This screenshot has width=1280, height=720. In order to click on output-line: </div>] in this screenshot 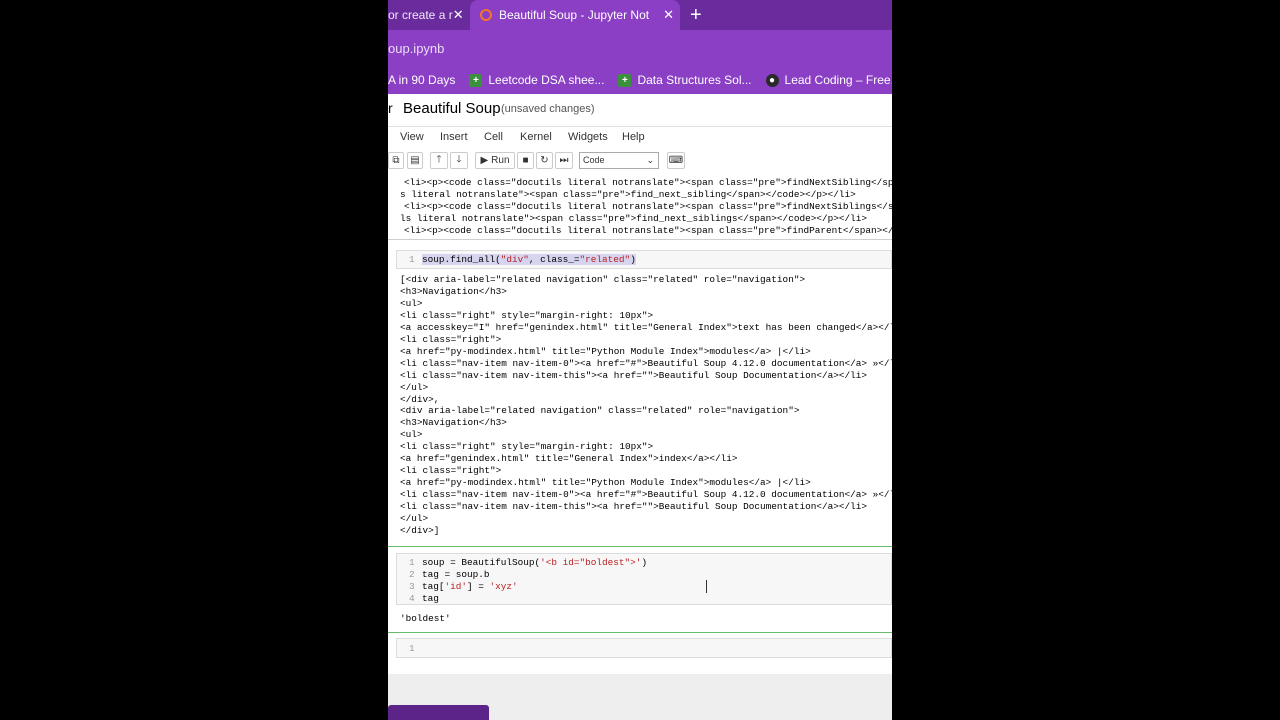, I will do `click(420, 530)`.